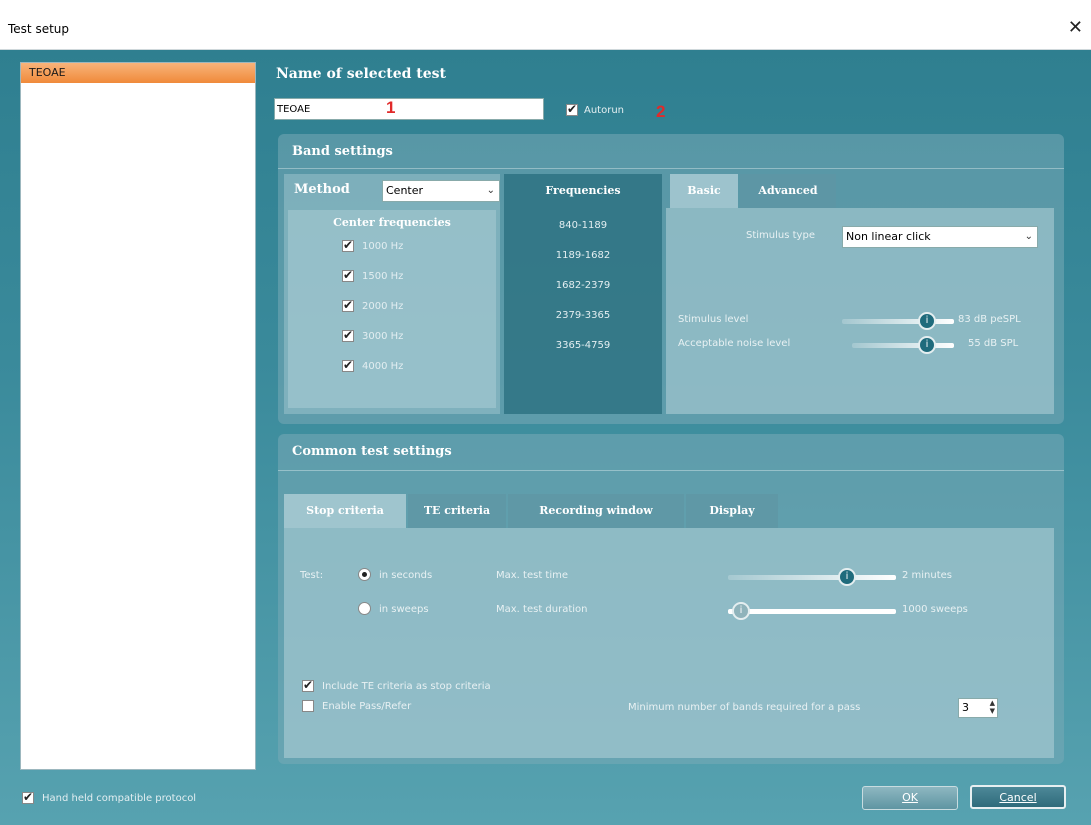 Image resolution: width=1091 pixels, height=825 pixels. What do you see at coordinates (119, 798) in the screenshot?
I see `handheld-label: Hand held compatible protocol` at bounding box center [119, 798].